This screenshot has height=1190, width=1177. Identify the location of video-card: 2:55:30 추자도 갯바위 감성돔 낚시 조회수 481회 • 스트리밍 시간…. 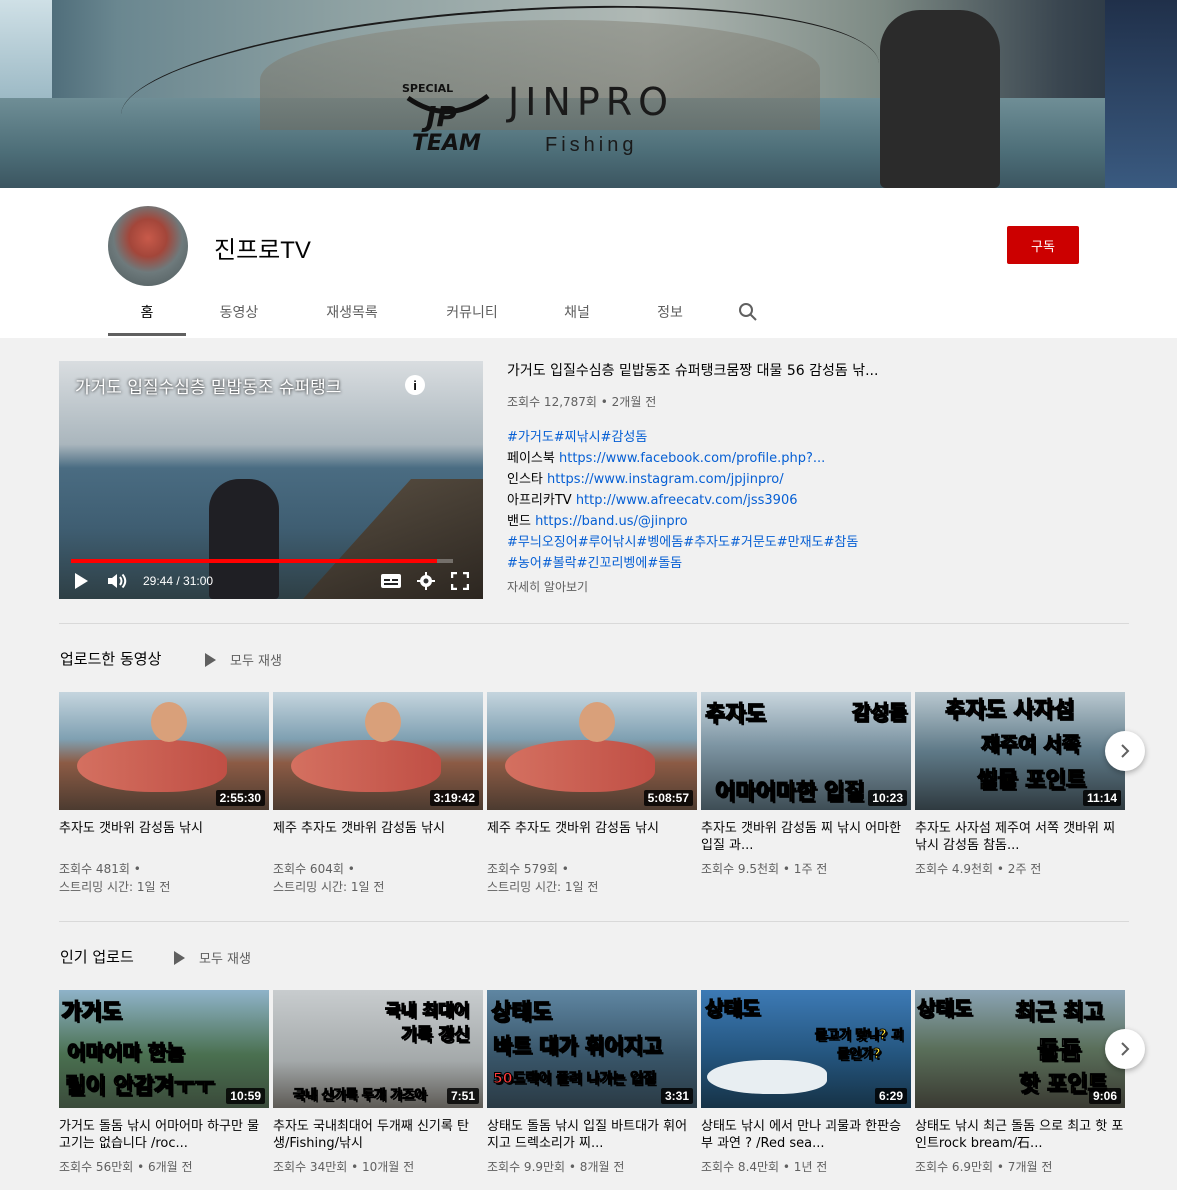
(164, 794).